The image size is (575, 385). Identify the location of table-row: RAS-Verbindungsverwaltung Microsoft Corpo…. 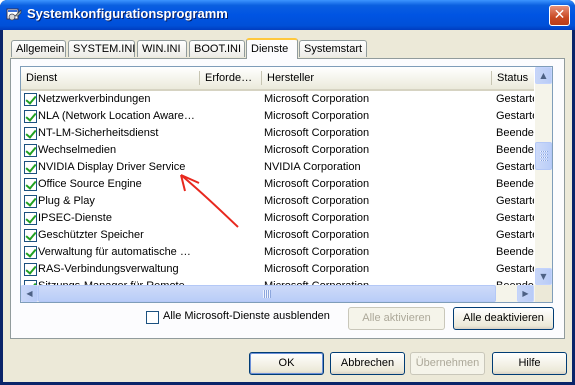
(277, 269).